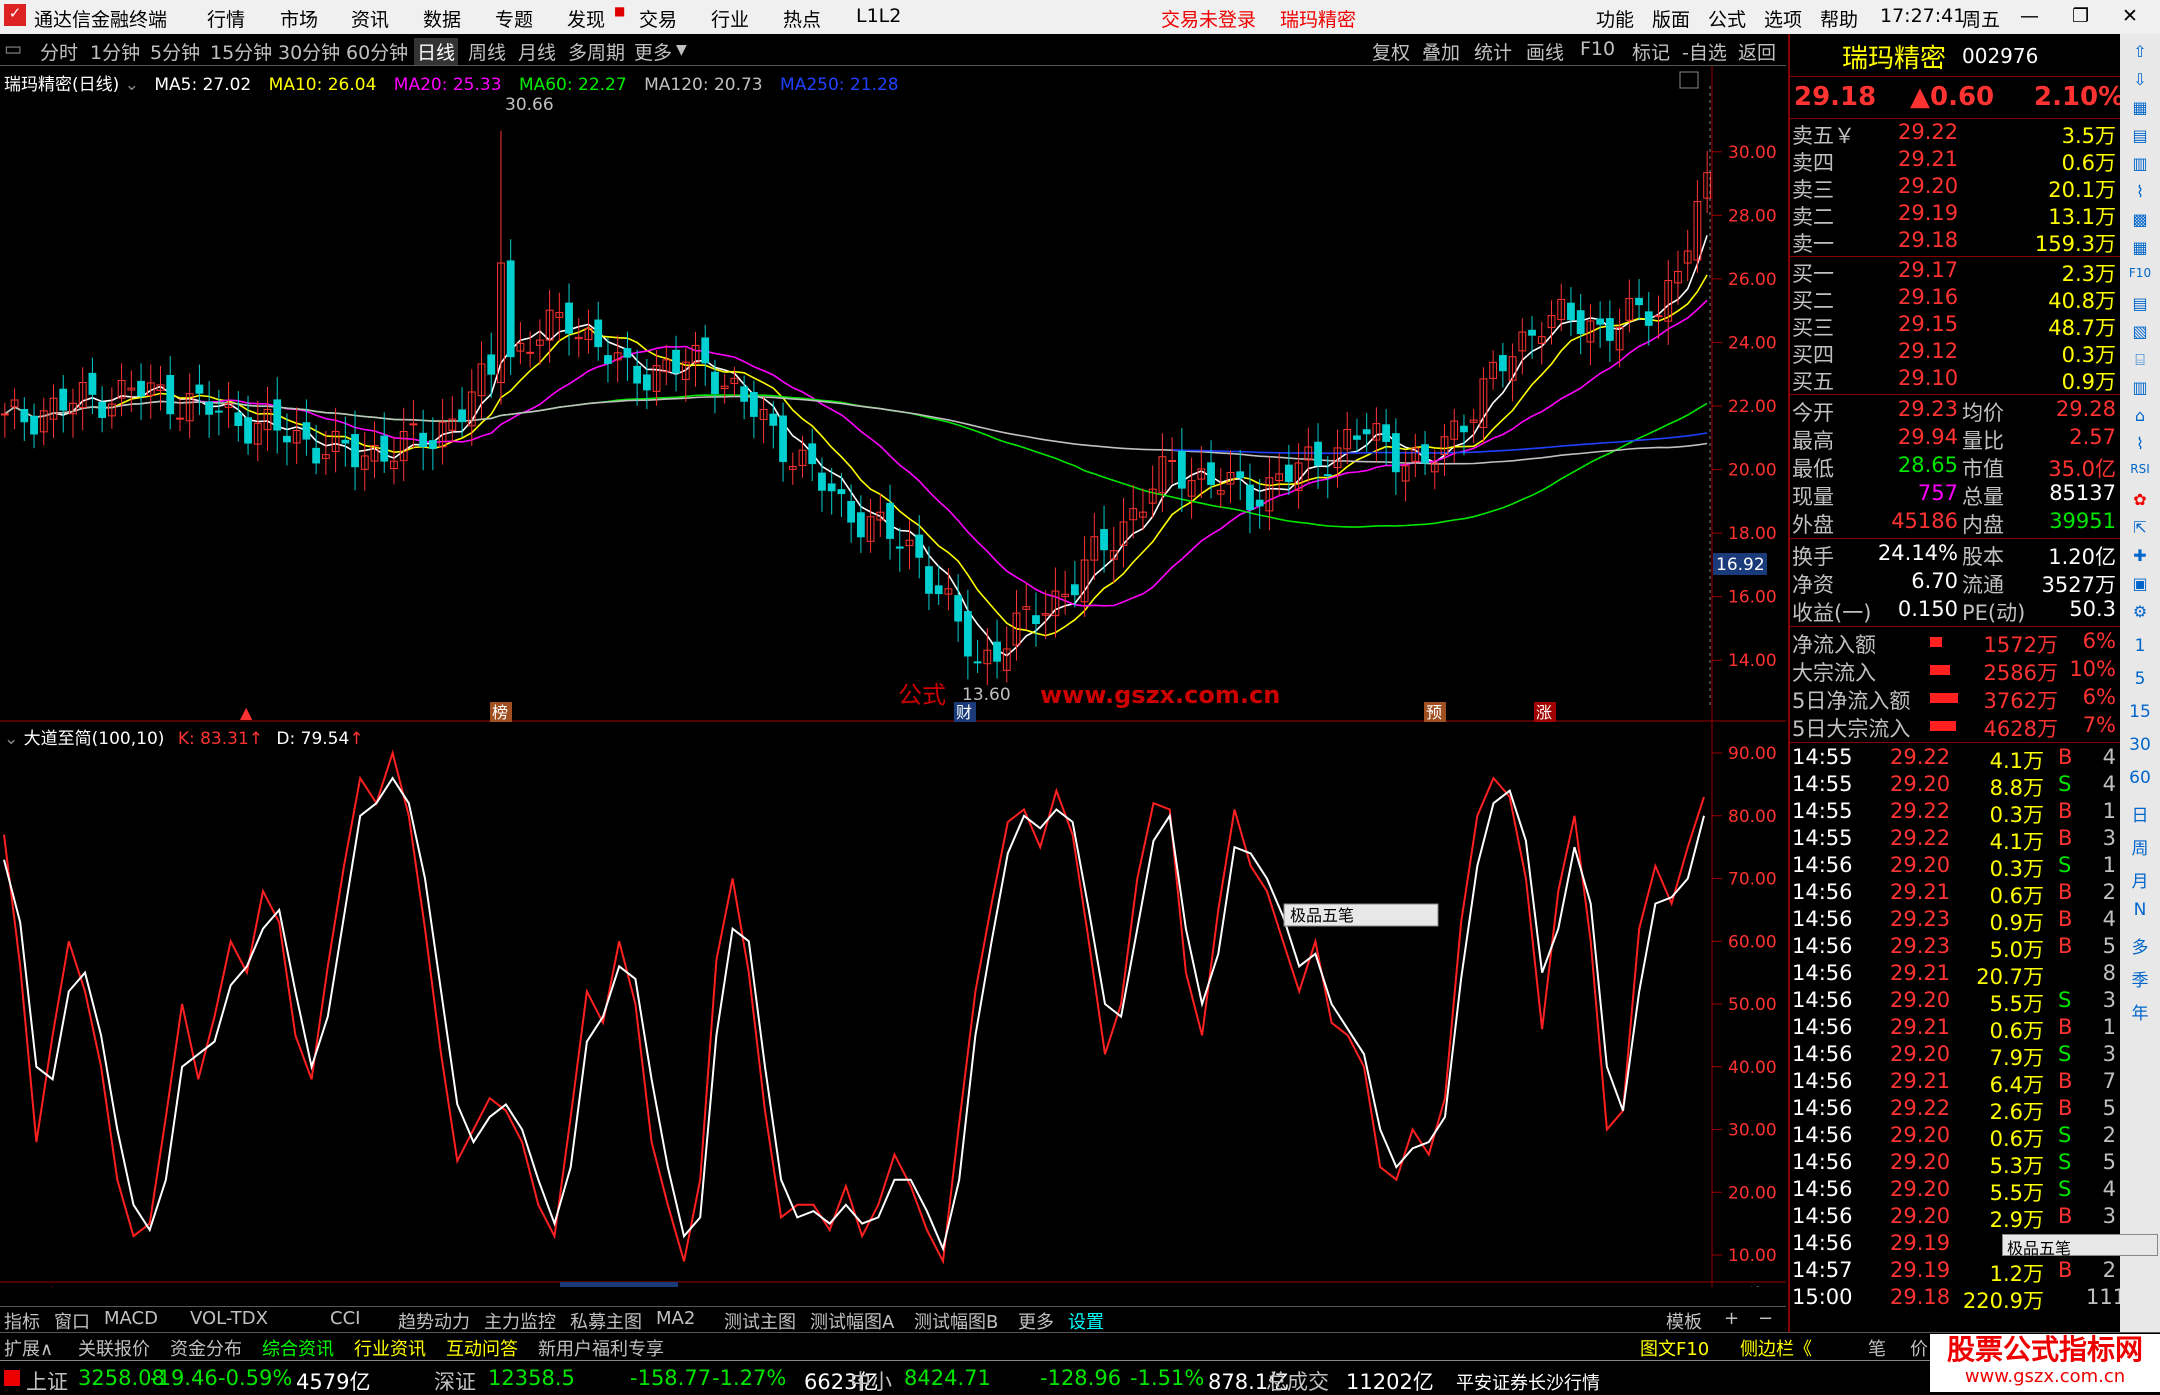  I want to click on tool-draw: 画线, so click(1545, 51).